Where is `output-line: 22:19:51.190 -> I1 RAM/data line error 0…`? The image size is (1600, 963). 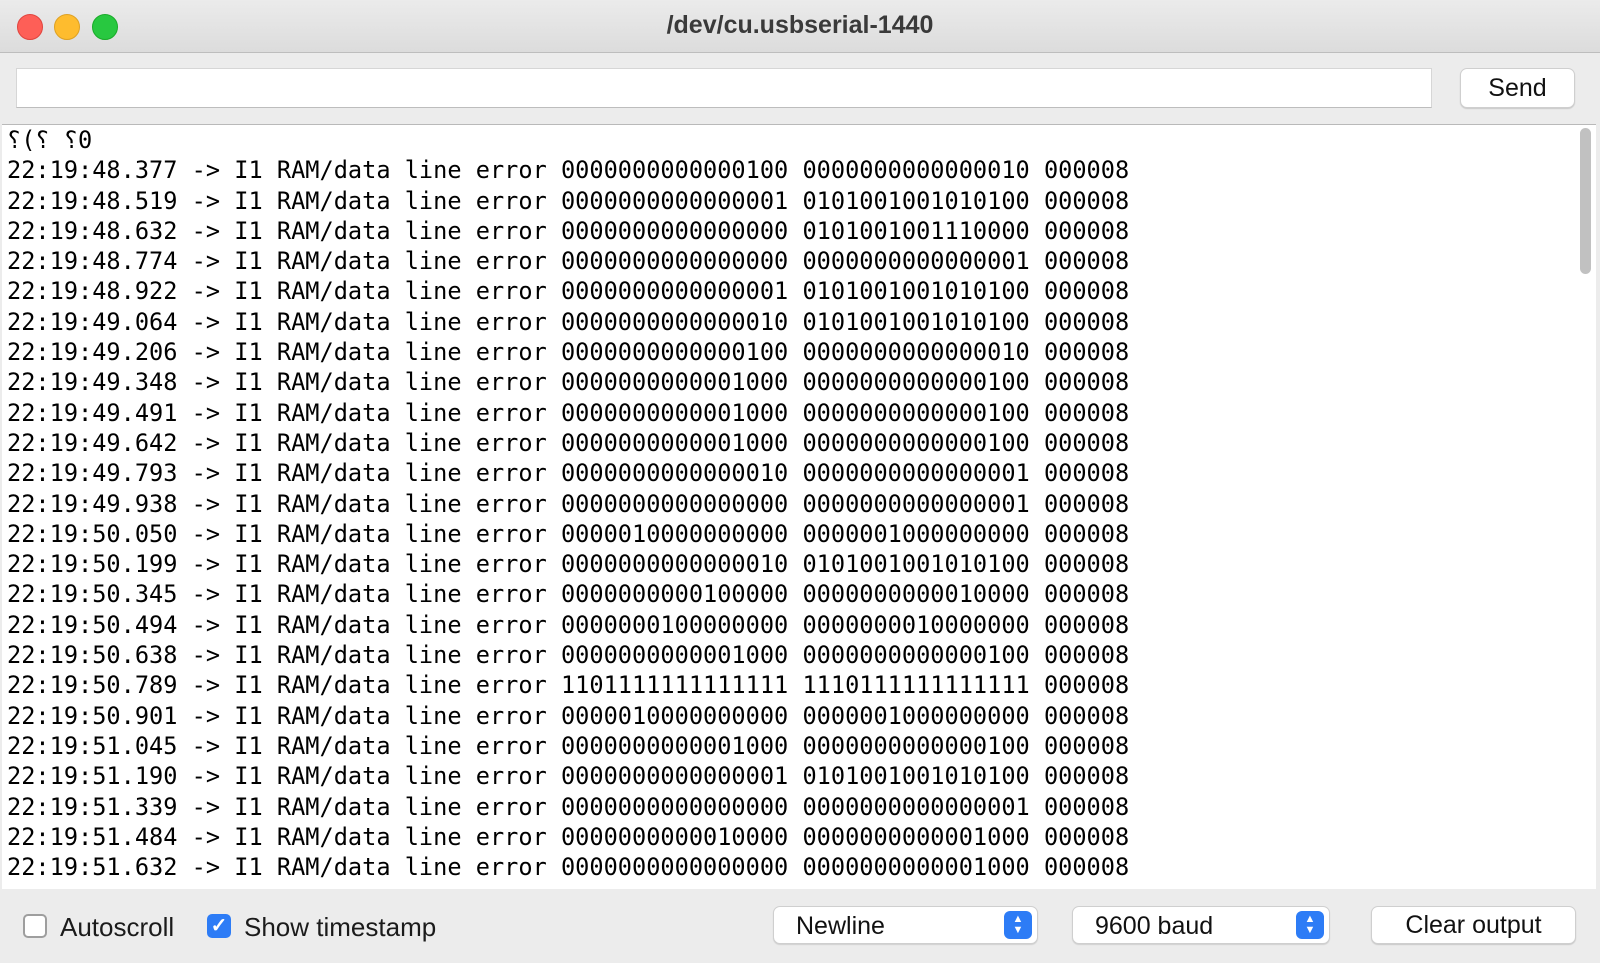
output-line: 22:19:51.190 -> I1 RAM/data line error 0… is located at coordinates (568, 776).